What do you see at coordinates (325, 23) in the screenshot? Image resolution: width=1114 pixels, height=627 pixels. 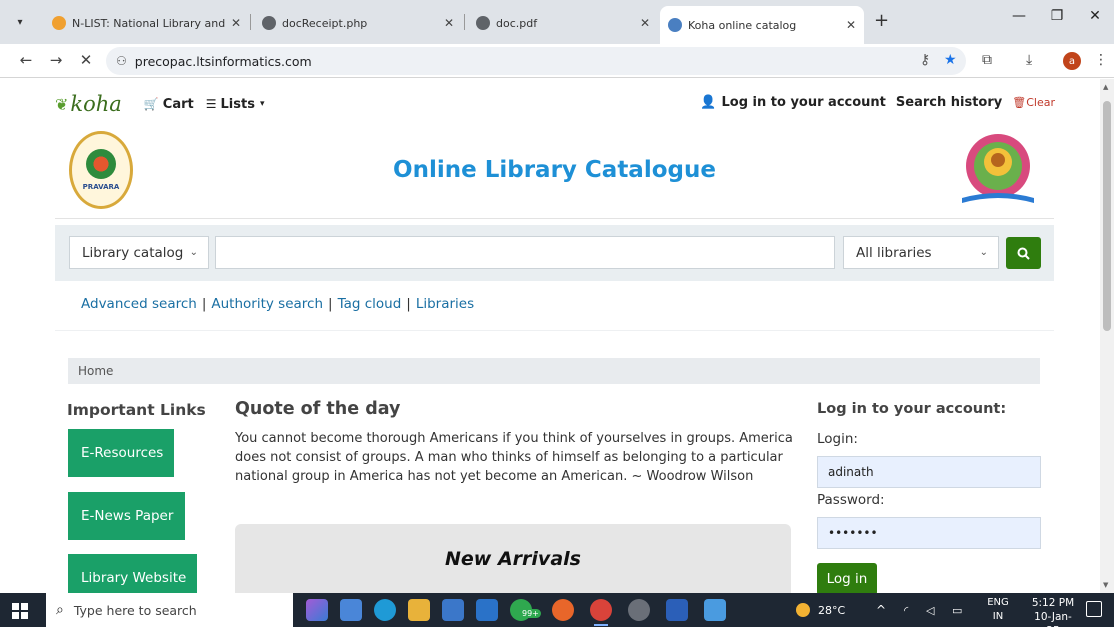 I see `tab-title: docReceipt.php` at bounding box center [325, 23].